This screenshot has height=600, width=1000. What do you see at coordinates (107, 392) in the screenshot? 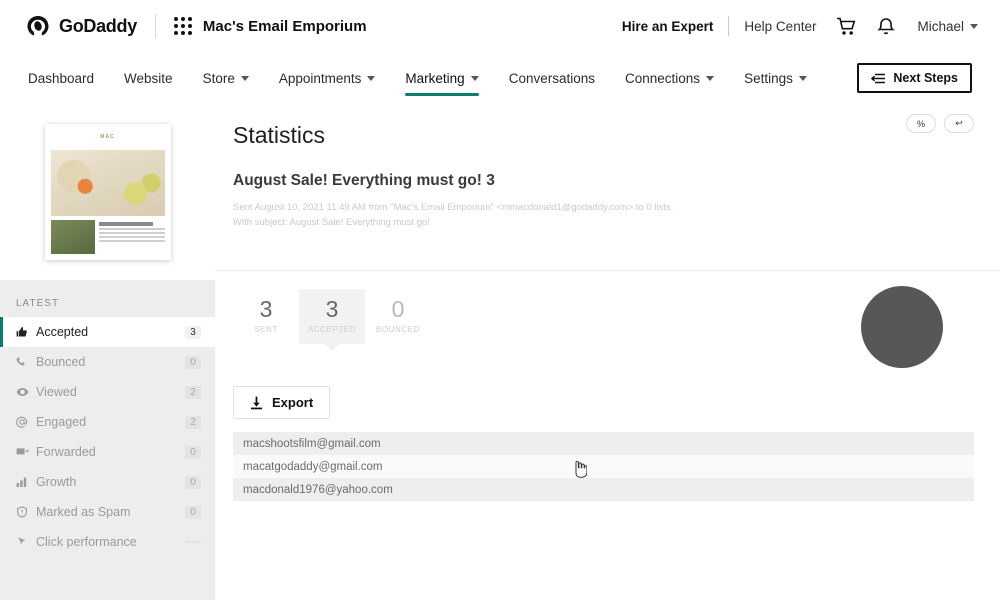
I see `sidebar-item-viewed: Viewed 2` at bounding box center [107, 392].